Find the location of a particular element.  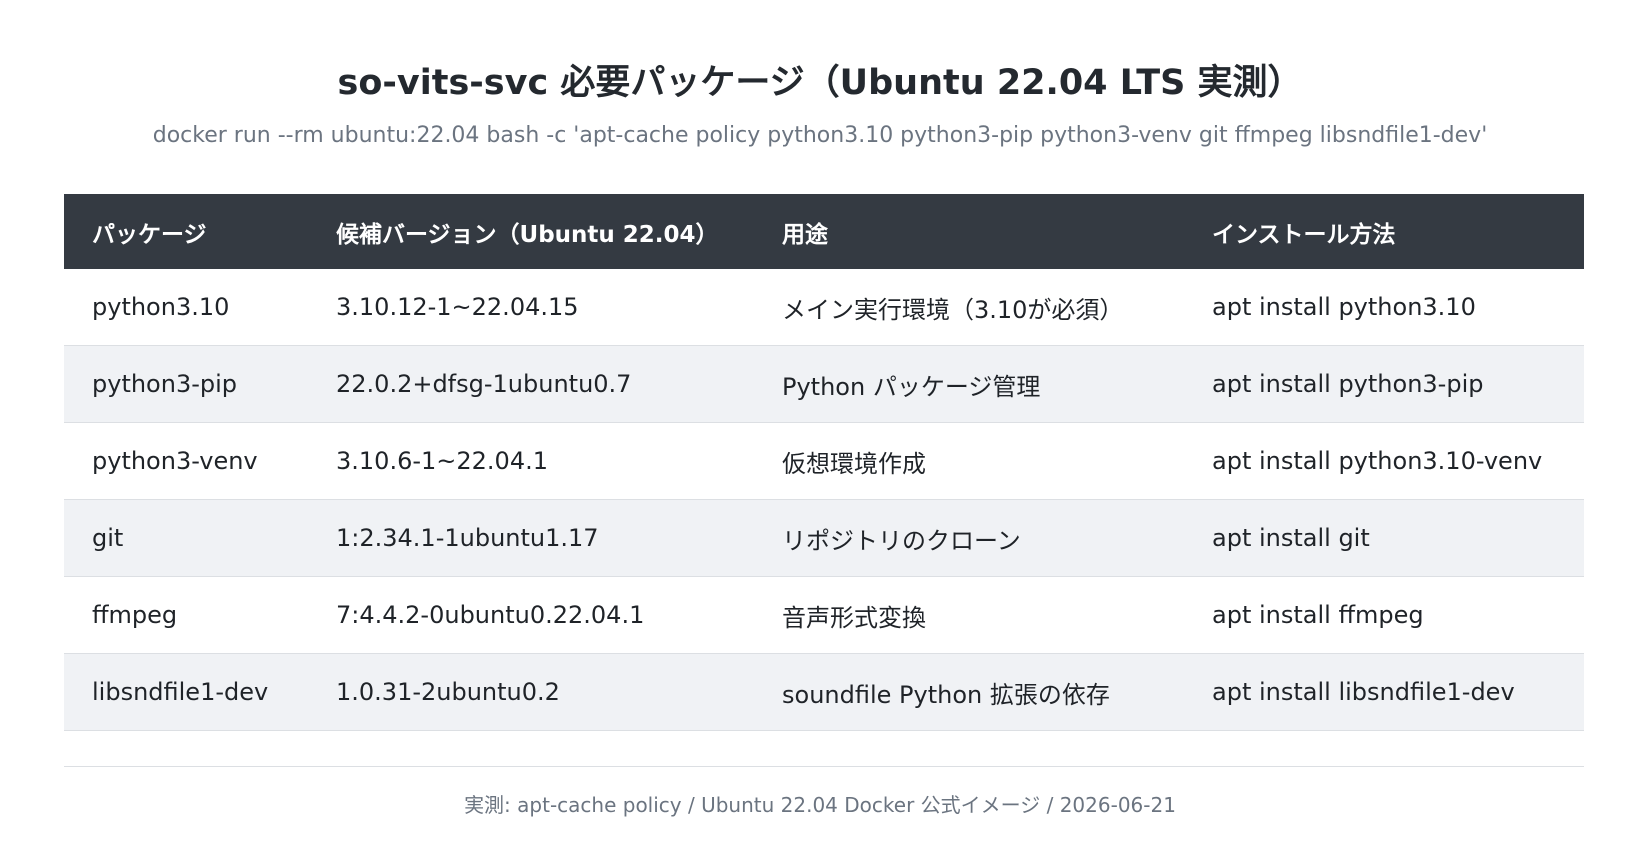

cell-purpose: メイン実行環境（3.10が必須） is located at coordinates (969, 307).